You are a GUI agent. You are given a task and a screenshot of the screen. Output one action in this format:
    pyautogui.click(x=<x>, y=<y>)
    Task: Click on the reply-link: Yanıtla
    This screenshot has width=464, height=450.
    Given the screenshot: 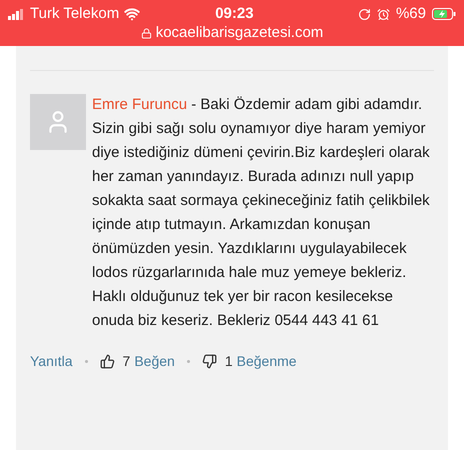 What is the action you would take?
    pyautogui.click(x=51, y=361)
    